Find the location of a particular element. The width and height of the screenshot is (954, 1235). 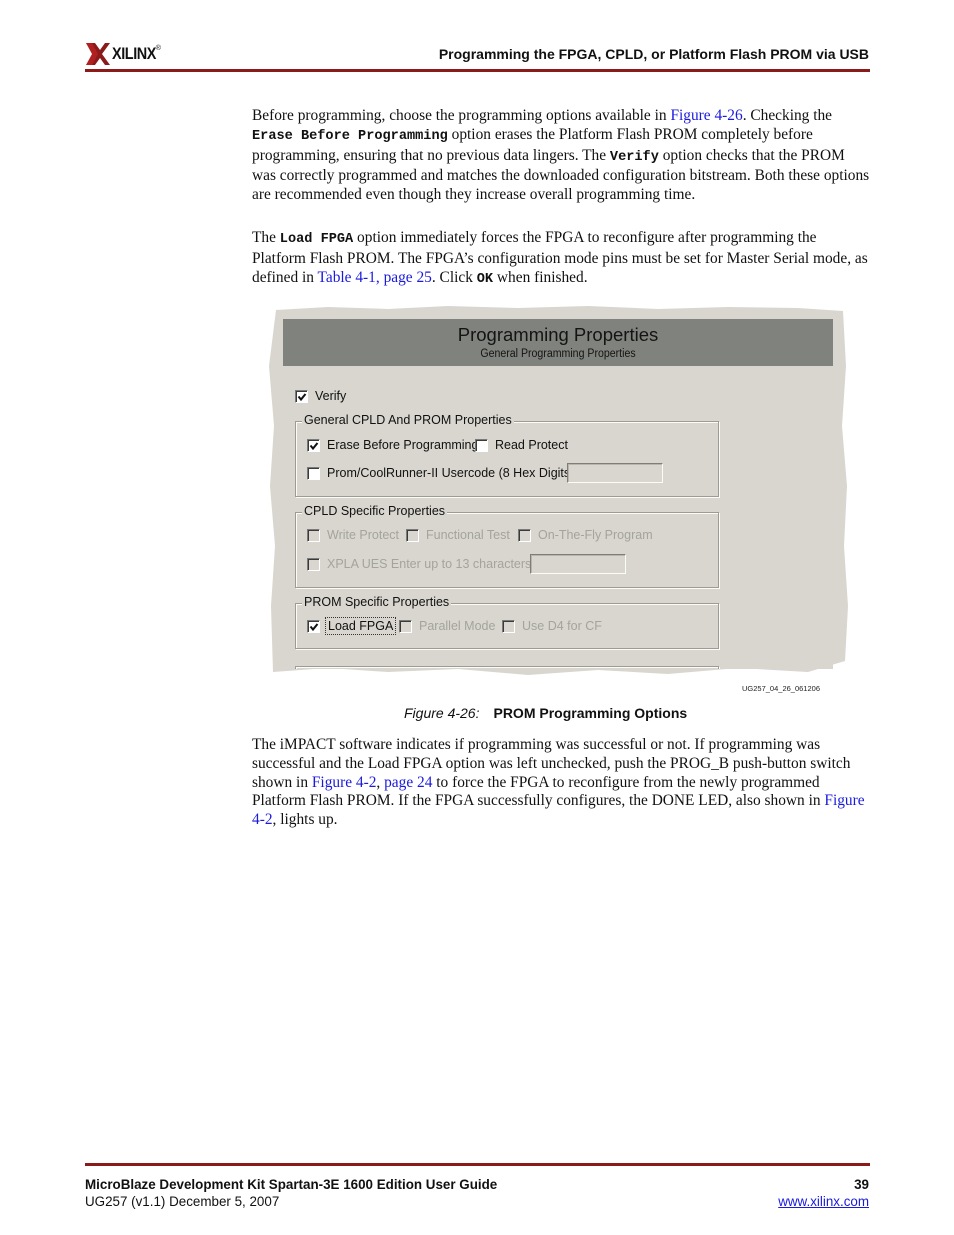

xpla-ues-checkbox: XPLA UES Enter up to 13 characters is located at coordinates (419, 564).